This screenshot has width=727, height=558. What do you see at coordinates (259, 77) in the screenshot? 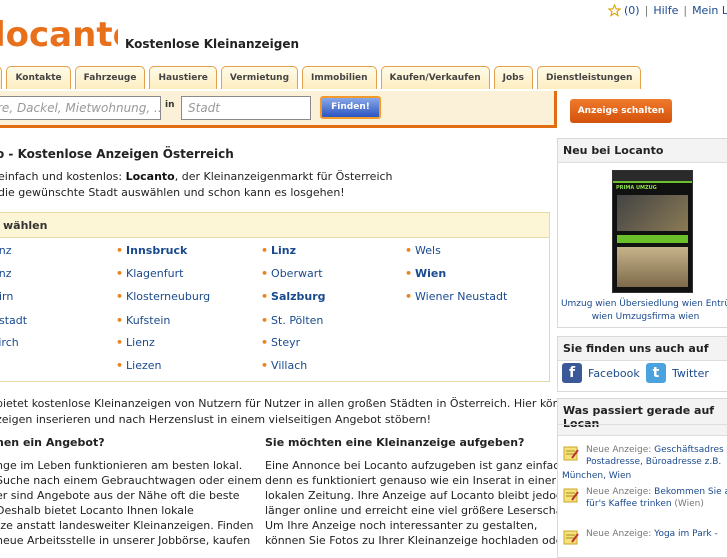
I see `tab-vermietung: Vermietung` at bounding box center [259, 77].